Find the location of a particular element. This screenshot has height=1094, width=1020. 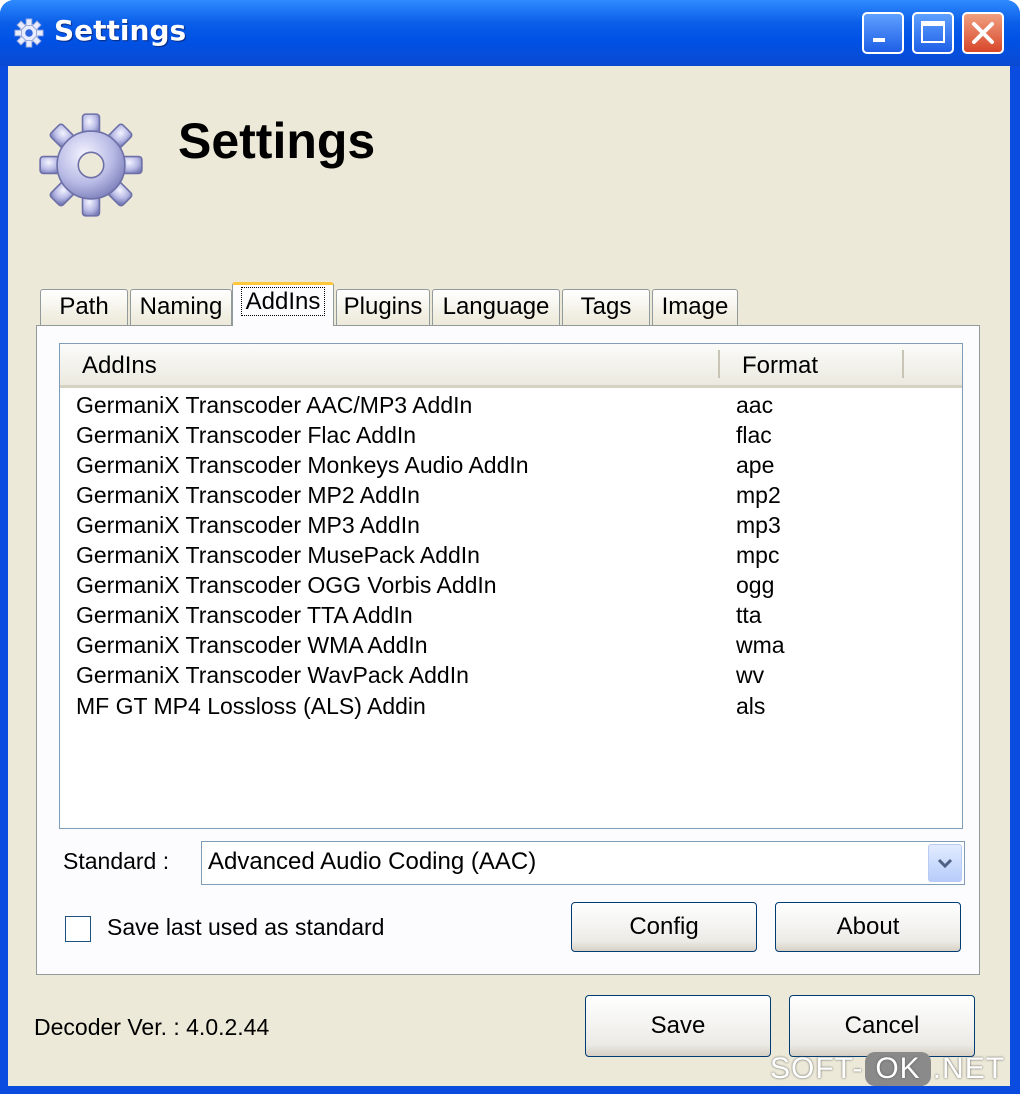

tab-image: Image is located at coordinates (695, 307).